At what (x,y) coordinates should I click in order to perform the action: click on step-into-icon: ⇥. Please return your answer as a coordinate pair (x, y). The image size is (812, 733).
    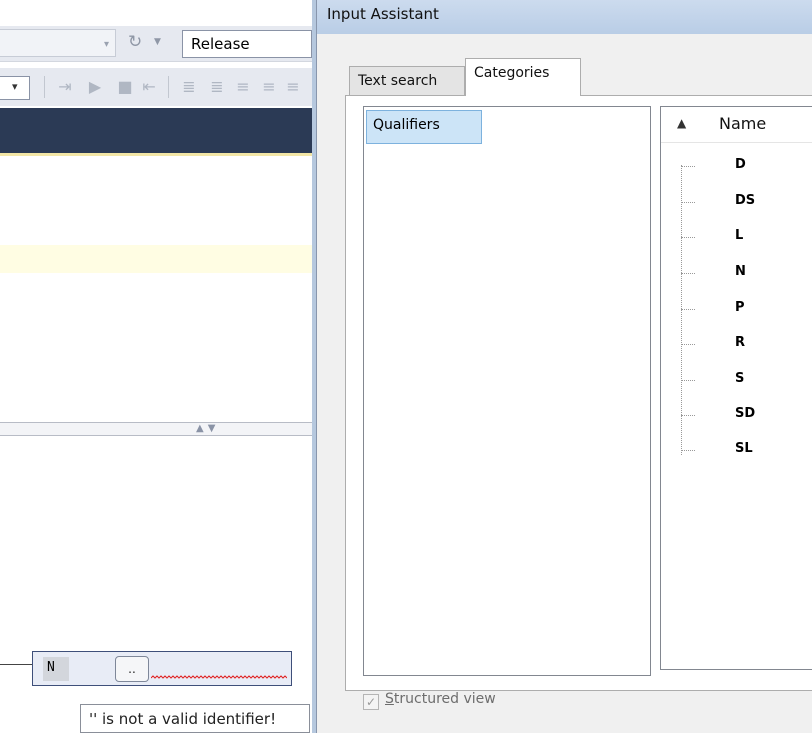
    Looking at the image, I should click on (65, 87).